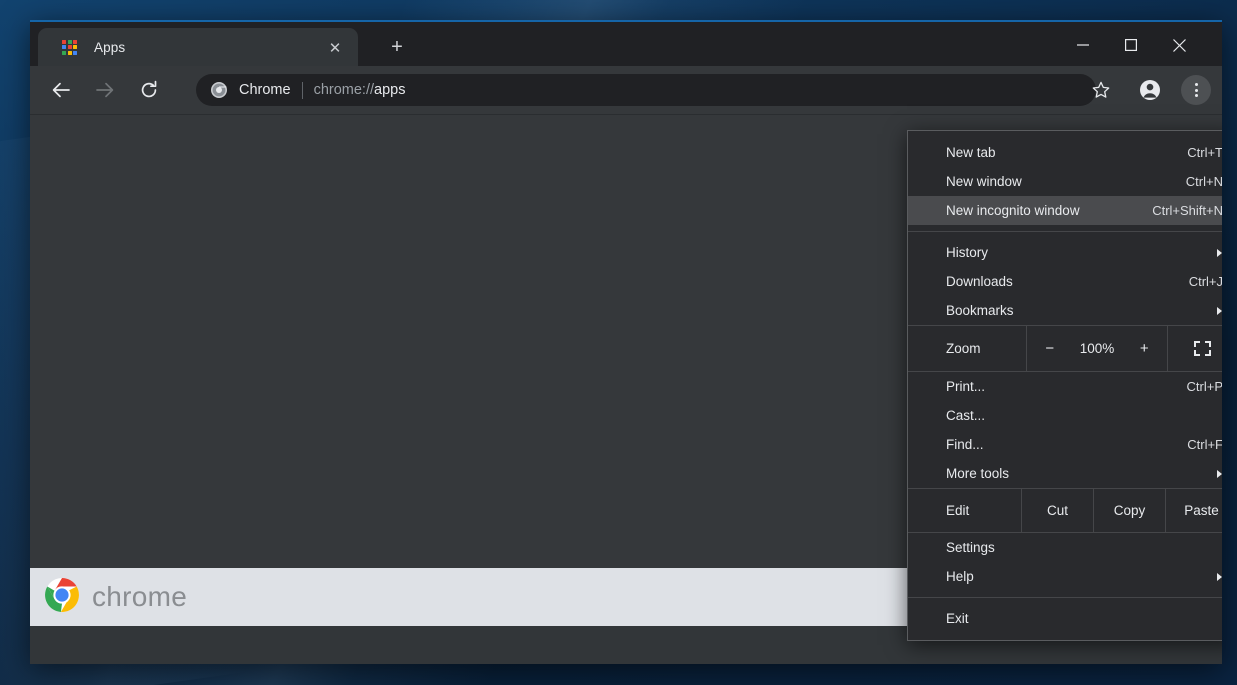  I want to click on arrow-left-icon, so click(61, 90).